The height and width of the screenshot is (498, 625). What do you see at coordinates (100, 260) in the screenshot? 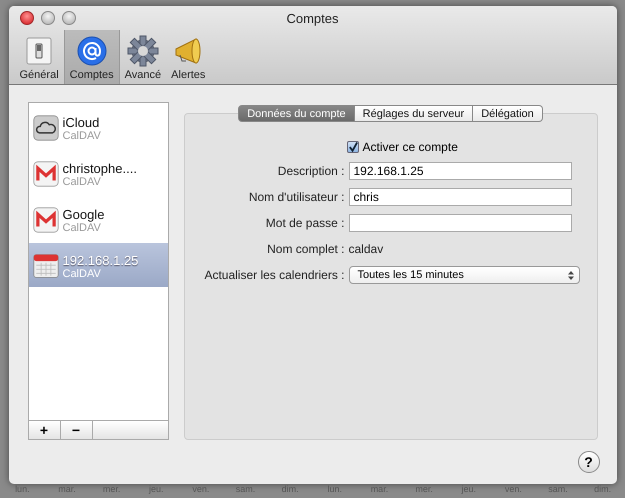
I see `account-name: 192.168.1.25` at bounding box center [100, 260].